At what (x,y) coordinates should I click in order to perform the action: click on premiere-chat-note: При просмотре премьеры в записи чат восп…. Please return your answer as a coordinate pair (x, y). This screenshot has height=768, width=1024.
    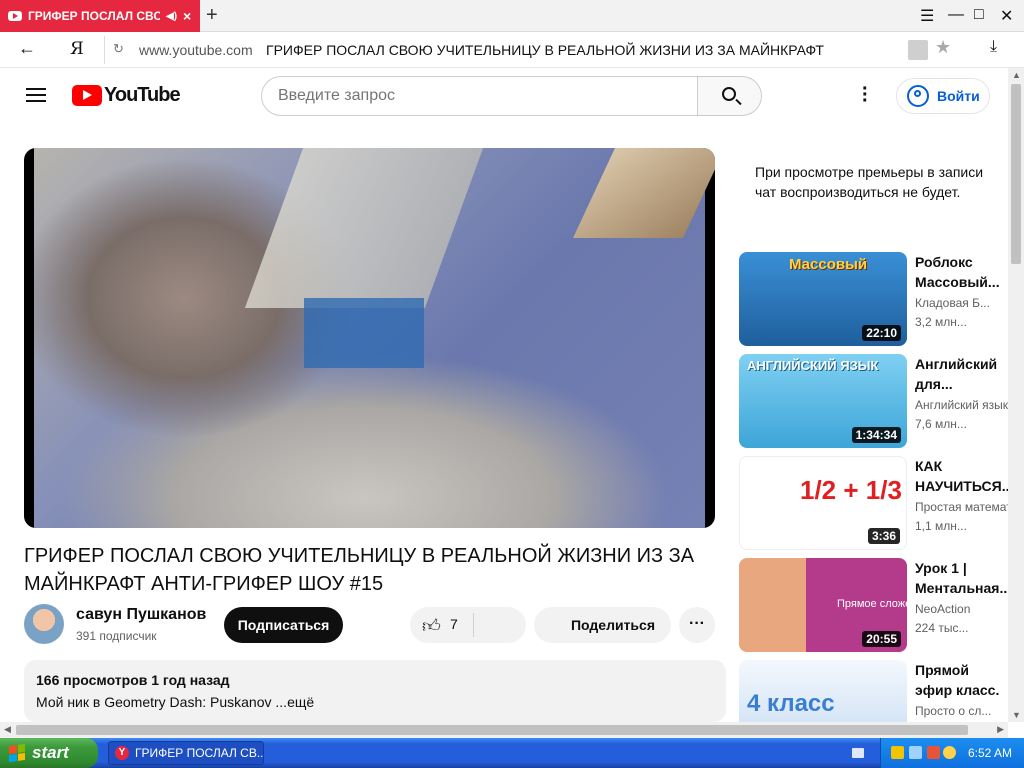
    Looking at the image, I should click on (869, 182).